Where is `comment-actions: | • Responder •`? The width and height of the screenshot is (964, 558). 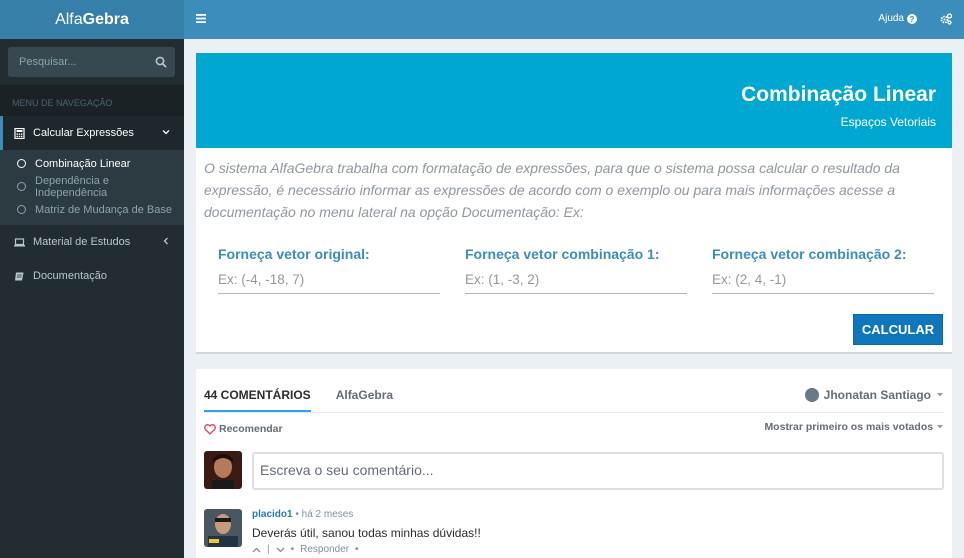
comment-actions: | • Responder • is located at coordinates (305, 549).